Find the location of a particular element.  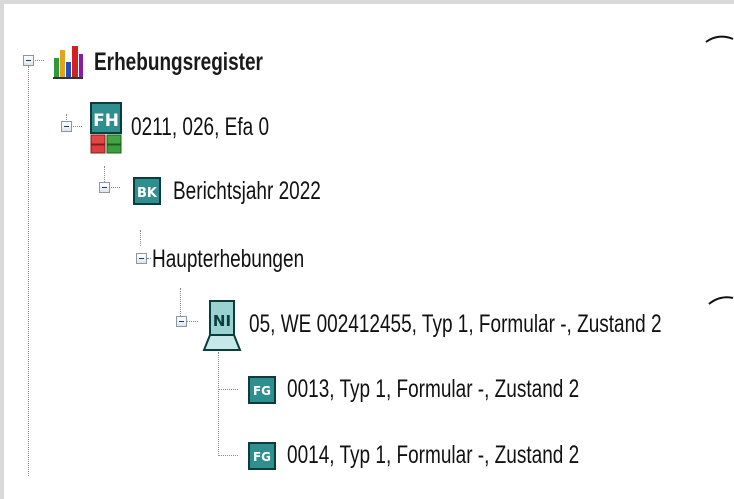

bk-icon: BK is located at coordinates (147, 191).